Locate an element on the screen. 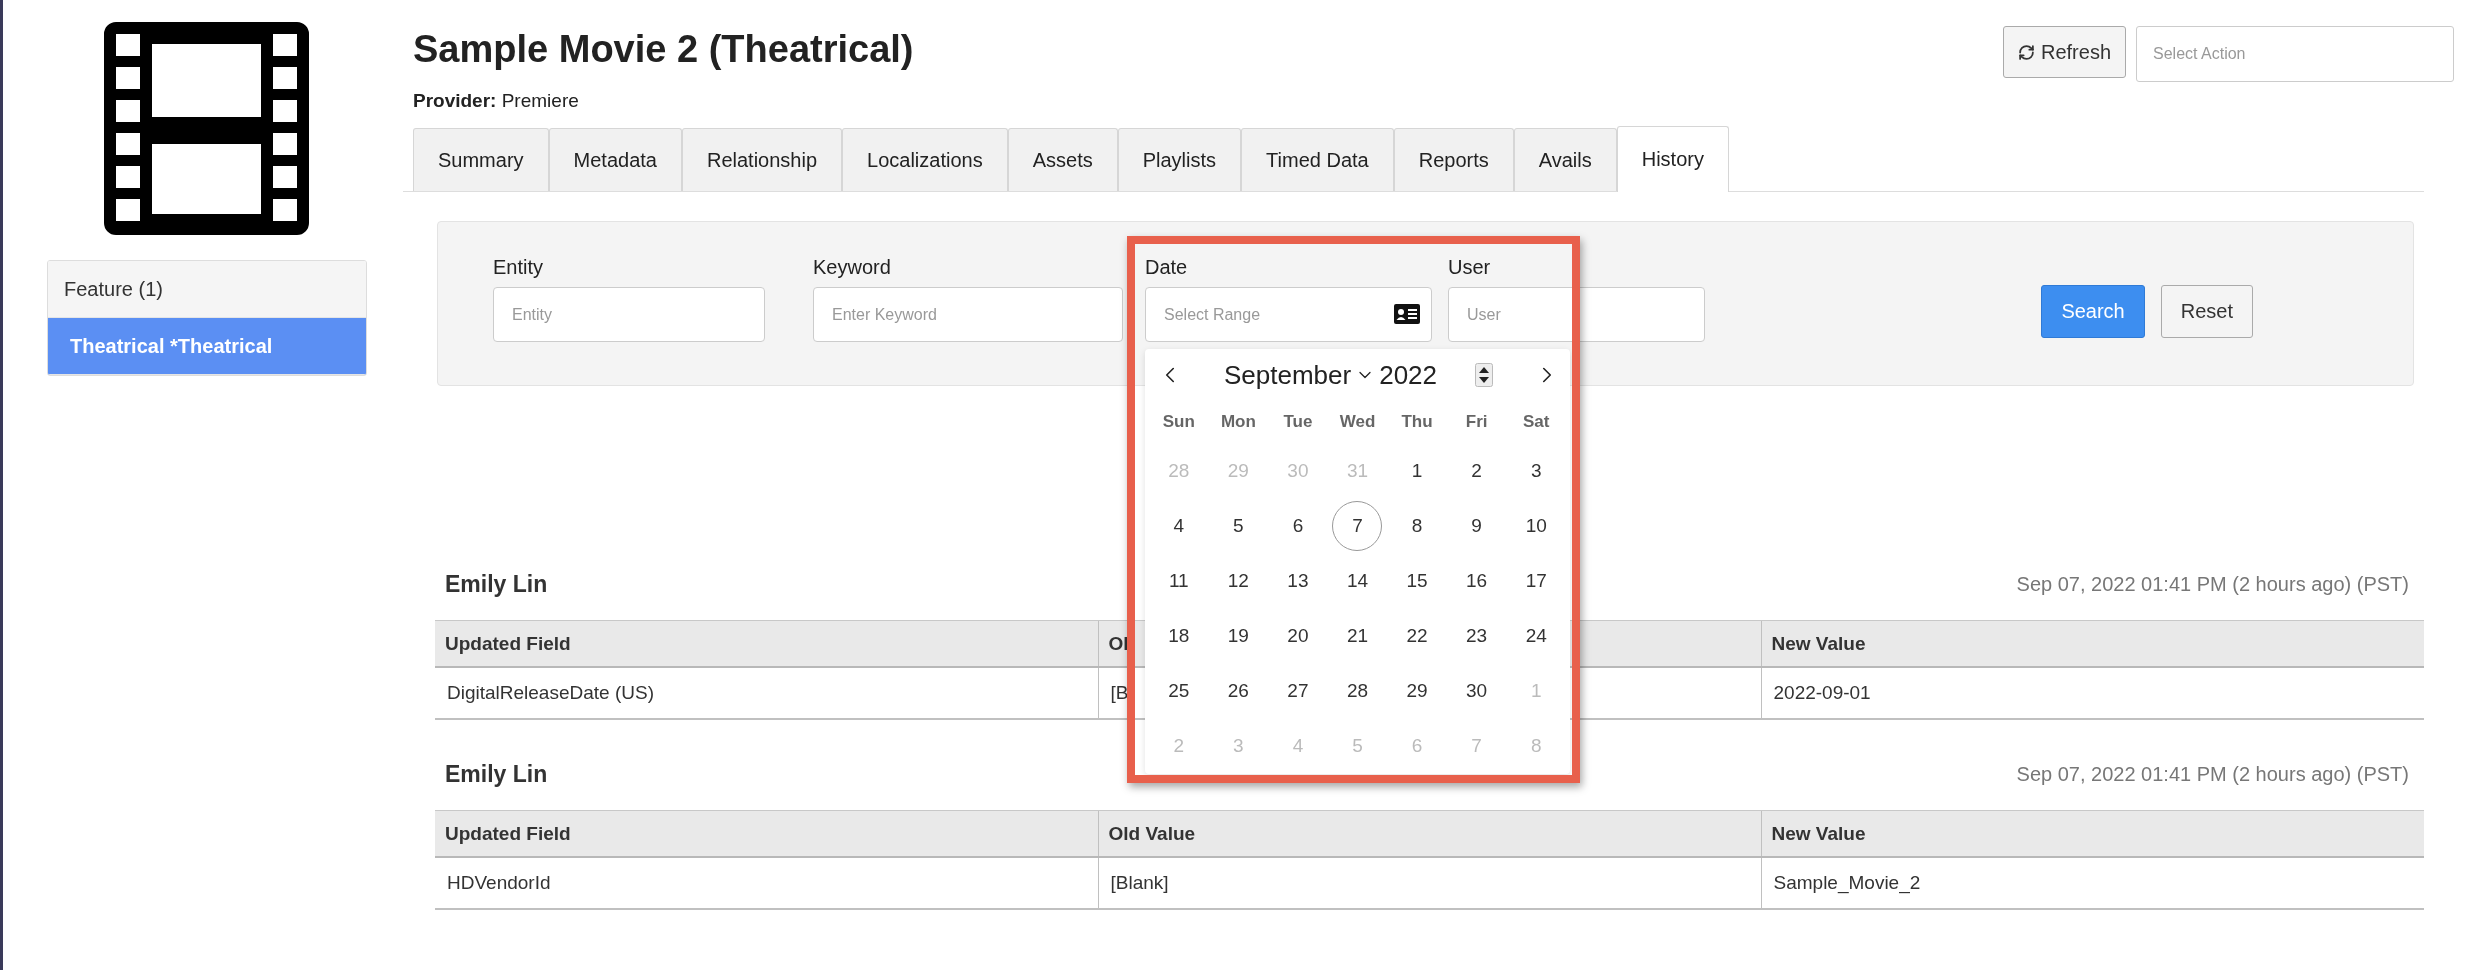 Image resolution: width=2470 pixels, height=970 pixels. calendar-day: 2 is located at coordinates (1476, 470).